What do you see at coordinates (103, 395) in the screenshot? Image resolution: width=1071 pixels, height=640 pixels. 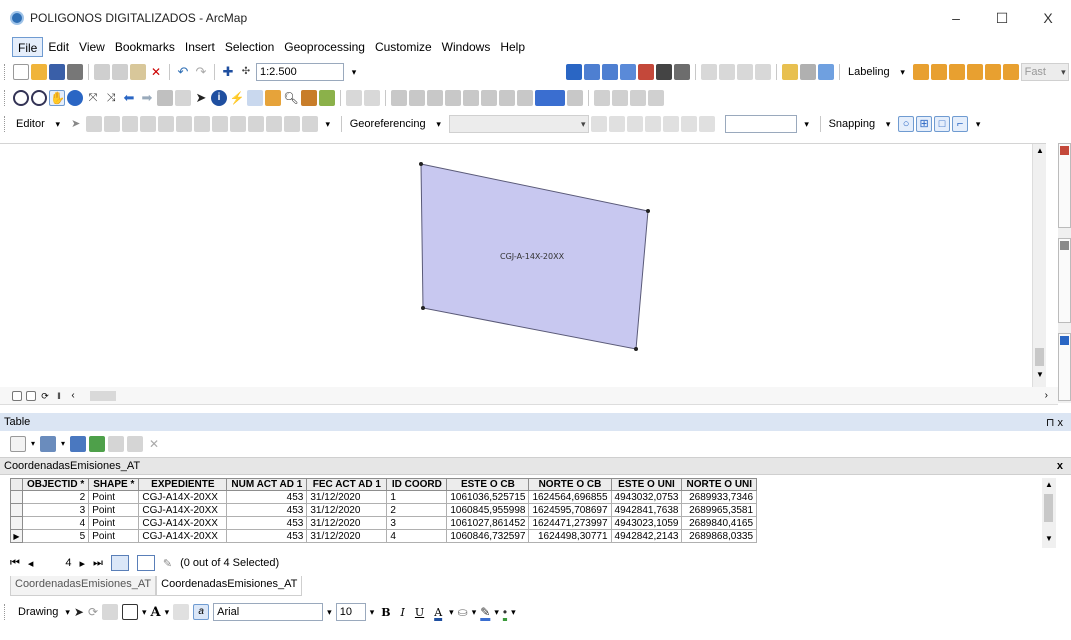 I see `map-horizontal-scroll-thumb` at bounding box center [103, 395].